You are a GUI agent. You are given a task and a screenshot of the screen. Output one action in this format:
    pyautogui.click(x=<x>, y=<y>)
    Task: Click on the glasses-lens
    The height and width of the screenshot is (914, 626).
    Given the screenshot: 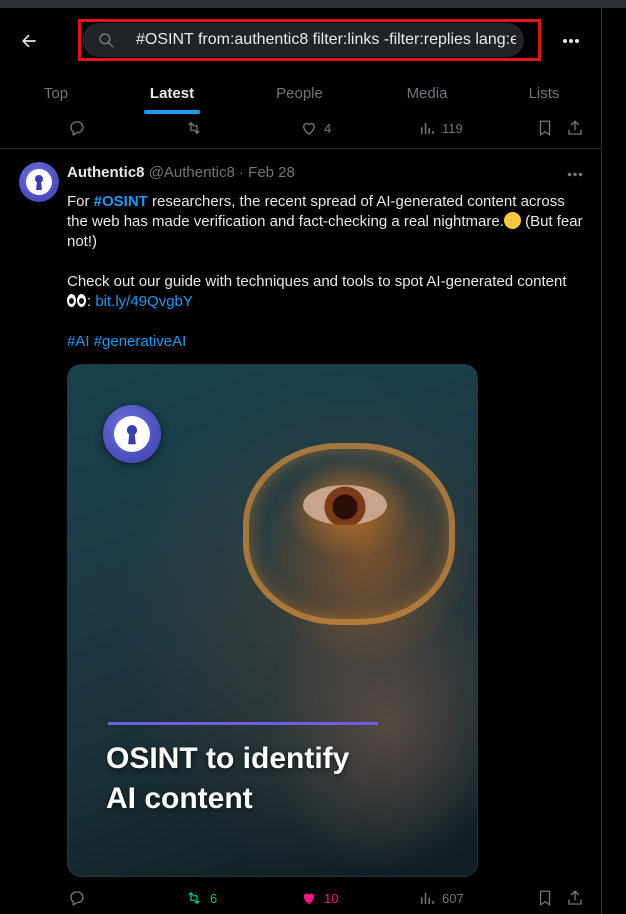 What is the action you would take?
    pyautogui.click(x=349, y=534)
    